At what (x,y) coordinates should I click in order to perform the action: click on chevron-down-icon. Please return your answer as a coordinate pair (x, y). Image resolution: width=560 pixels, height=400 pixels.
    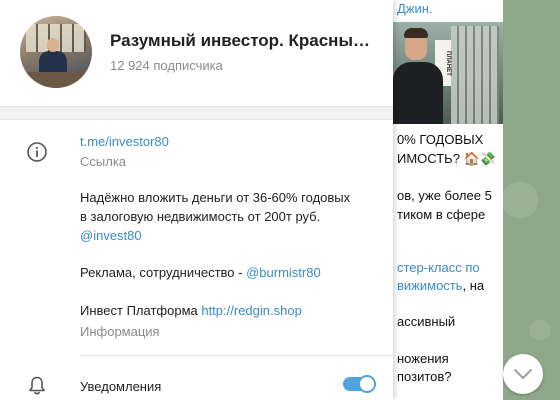
    Looking at the image, I should click on (523, 374).